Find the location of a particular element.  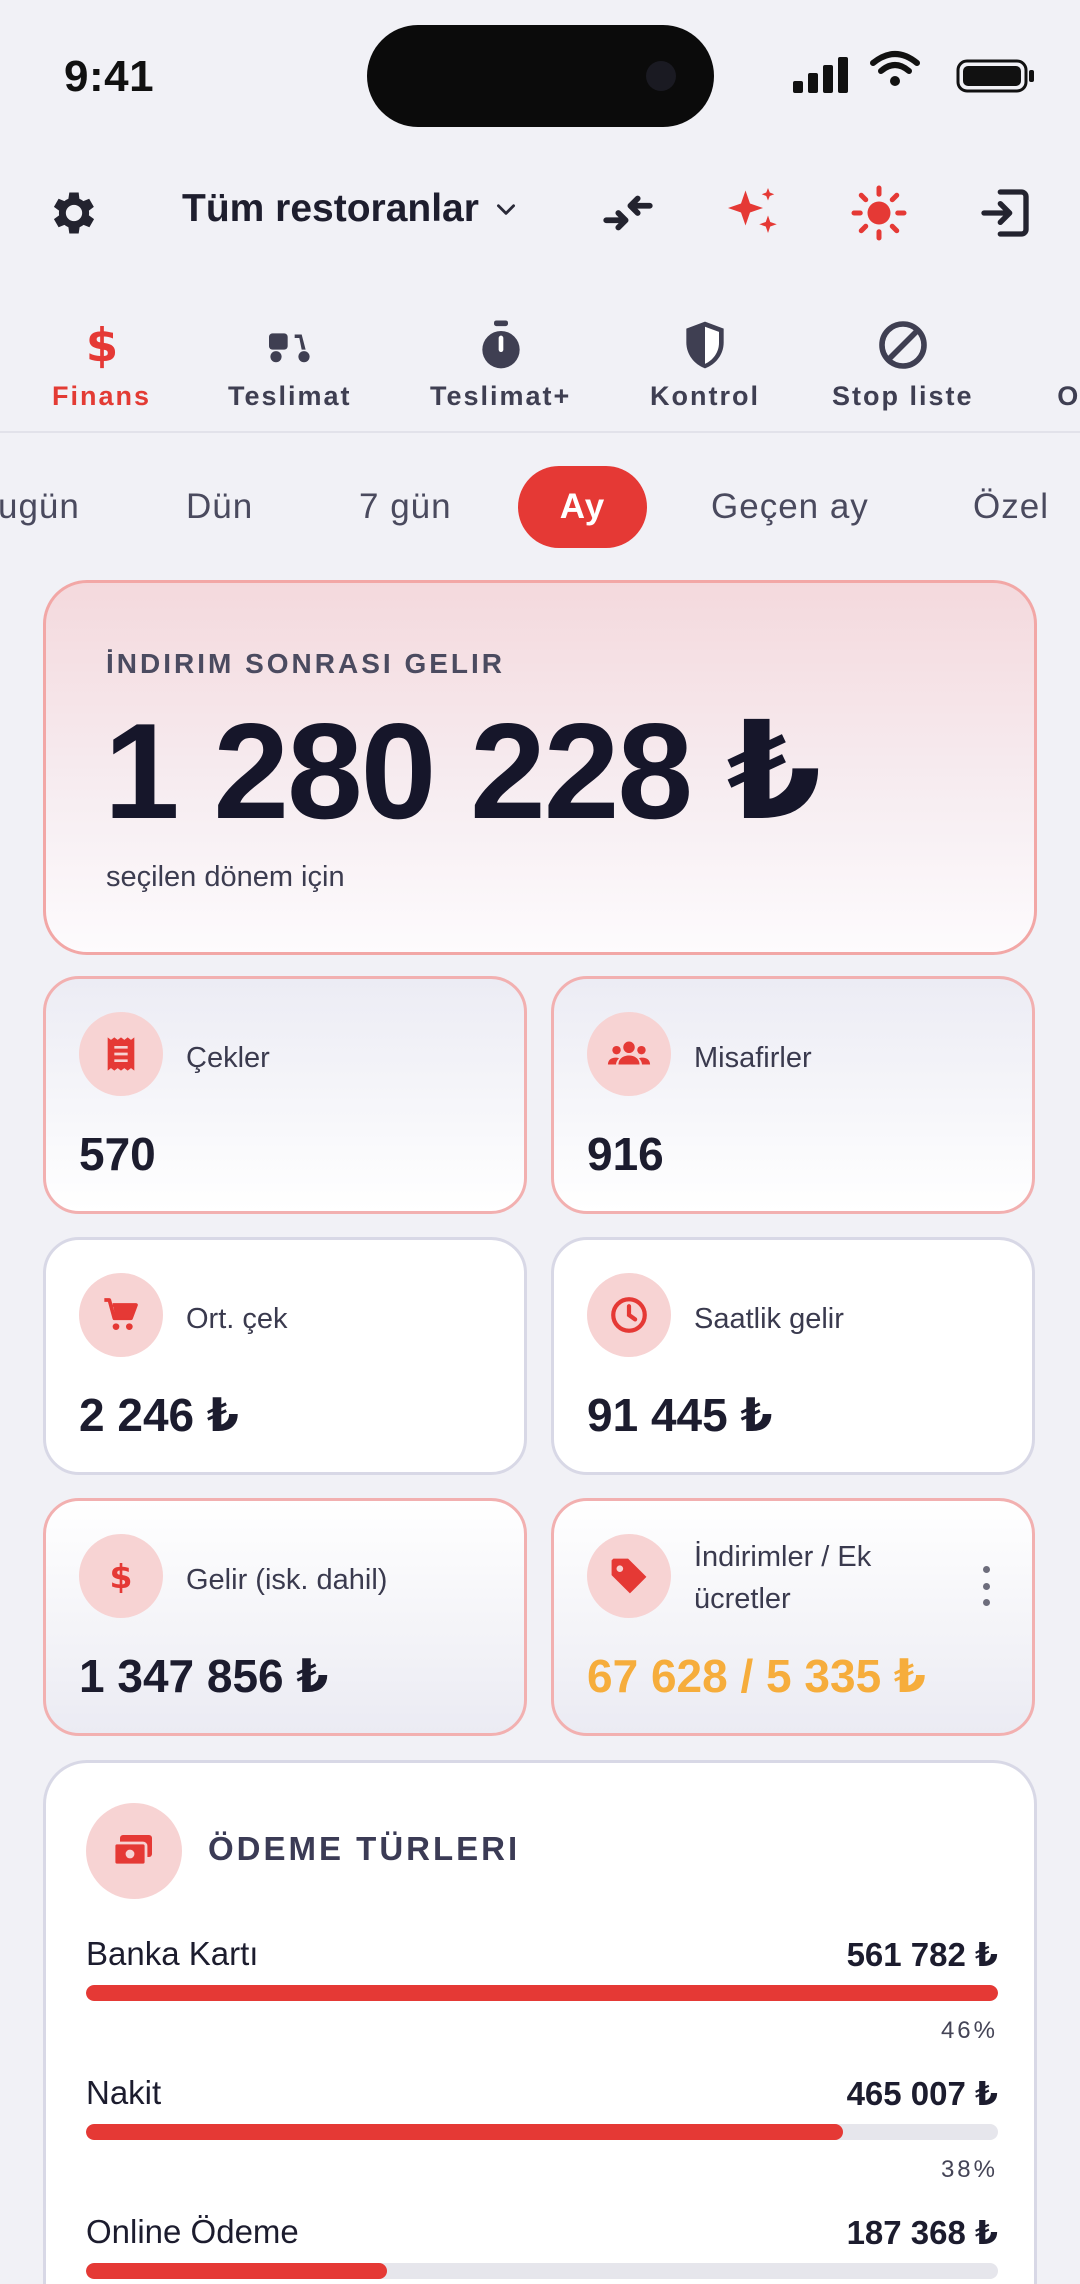

people-icon is located at coordinates (629, 1054).